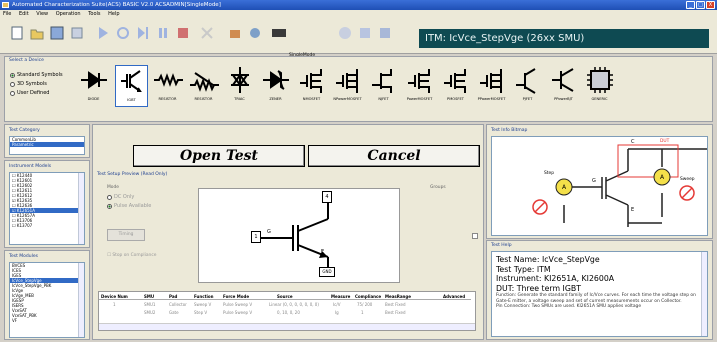  I want to click on menu-tools: Tools, so click(94, 14).